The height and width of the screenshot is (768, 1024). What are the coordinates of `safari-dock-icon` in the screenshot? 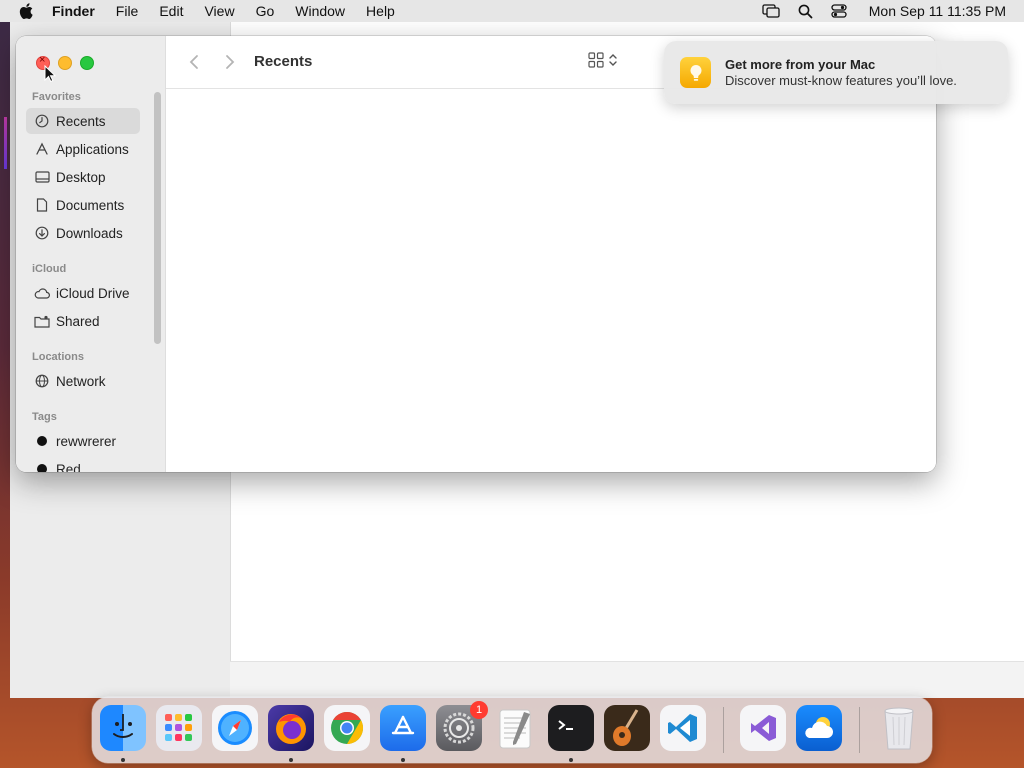 It's located at (235, 728).